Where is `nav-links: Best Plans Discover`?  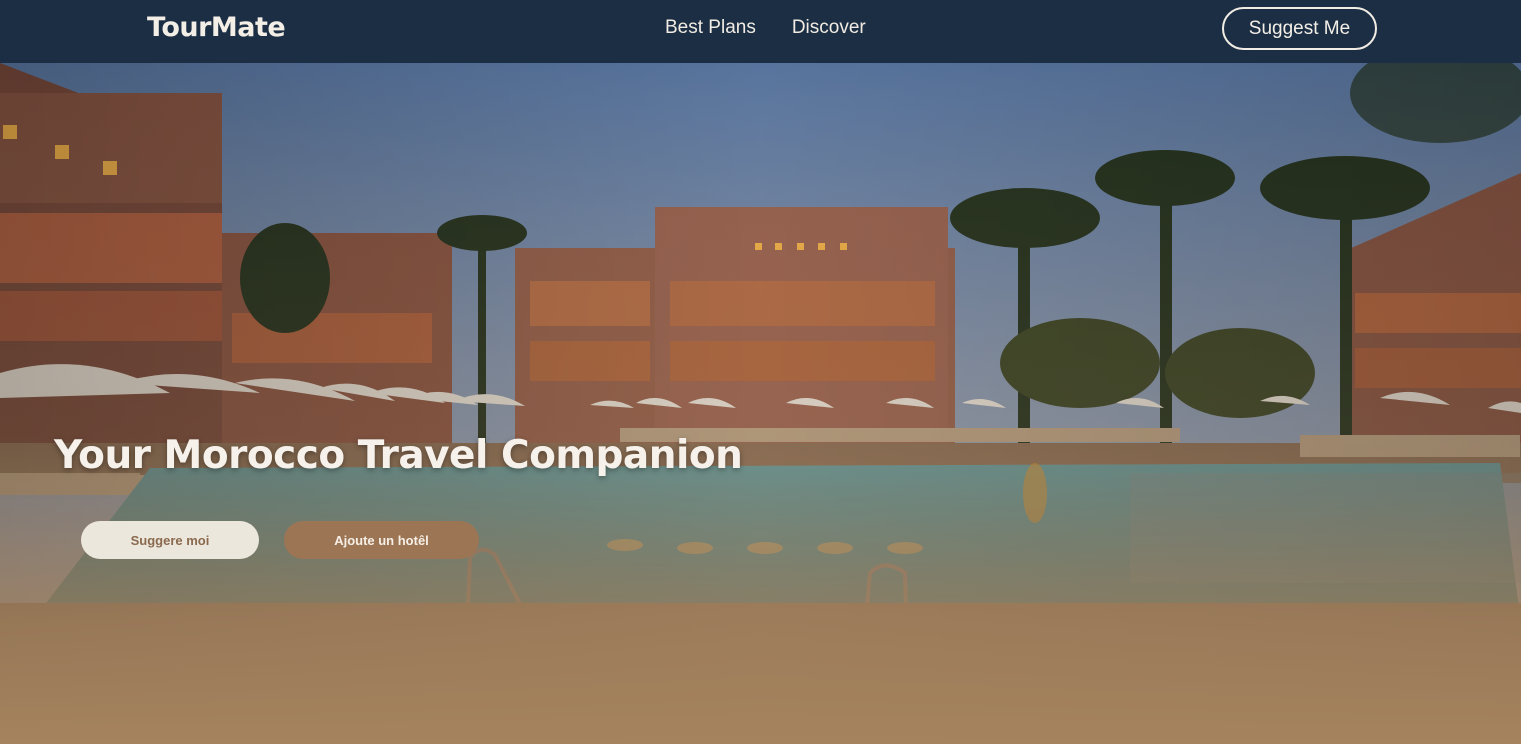 nav-links: Best Plans Discover is located at coordinates (765, 28).